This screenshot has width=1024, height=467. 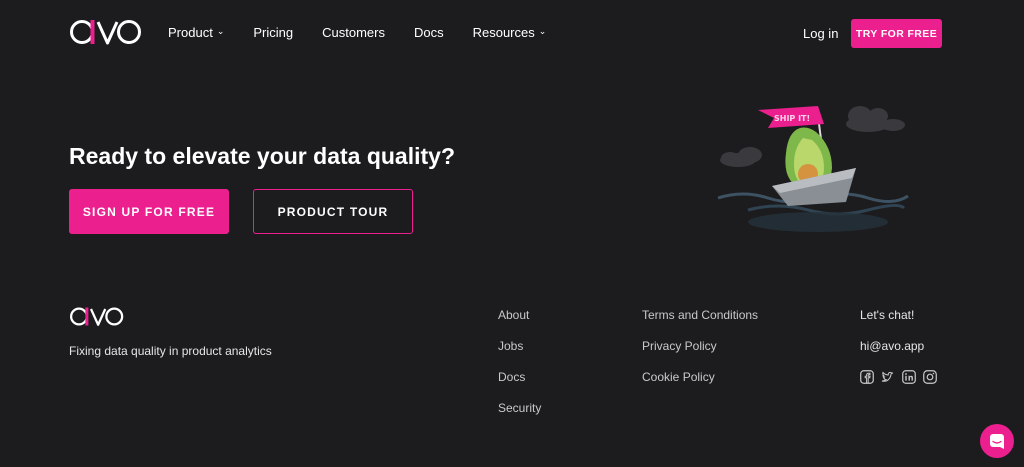 What do you see at coordinates (792, 118) in the screenshot?
I see `flag-text: SHIP IT!` at bounding box center [792, 118].